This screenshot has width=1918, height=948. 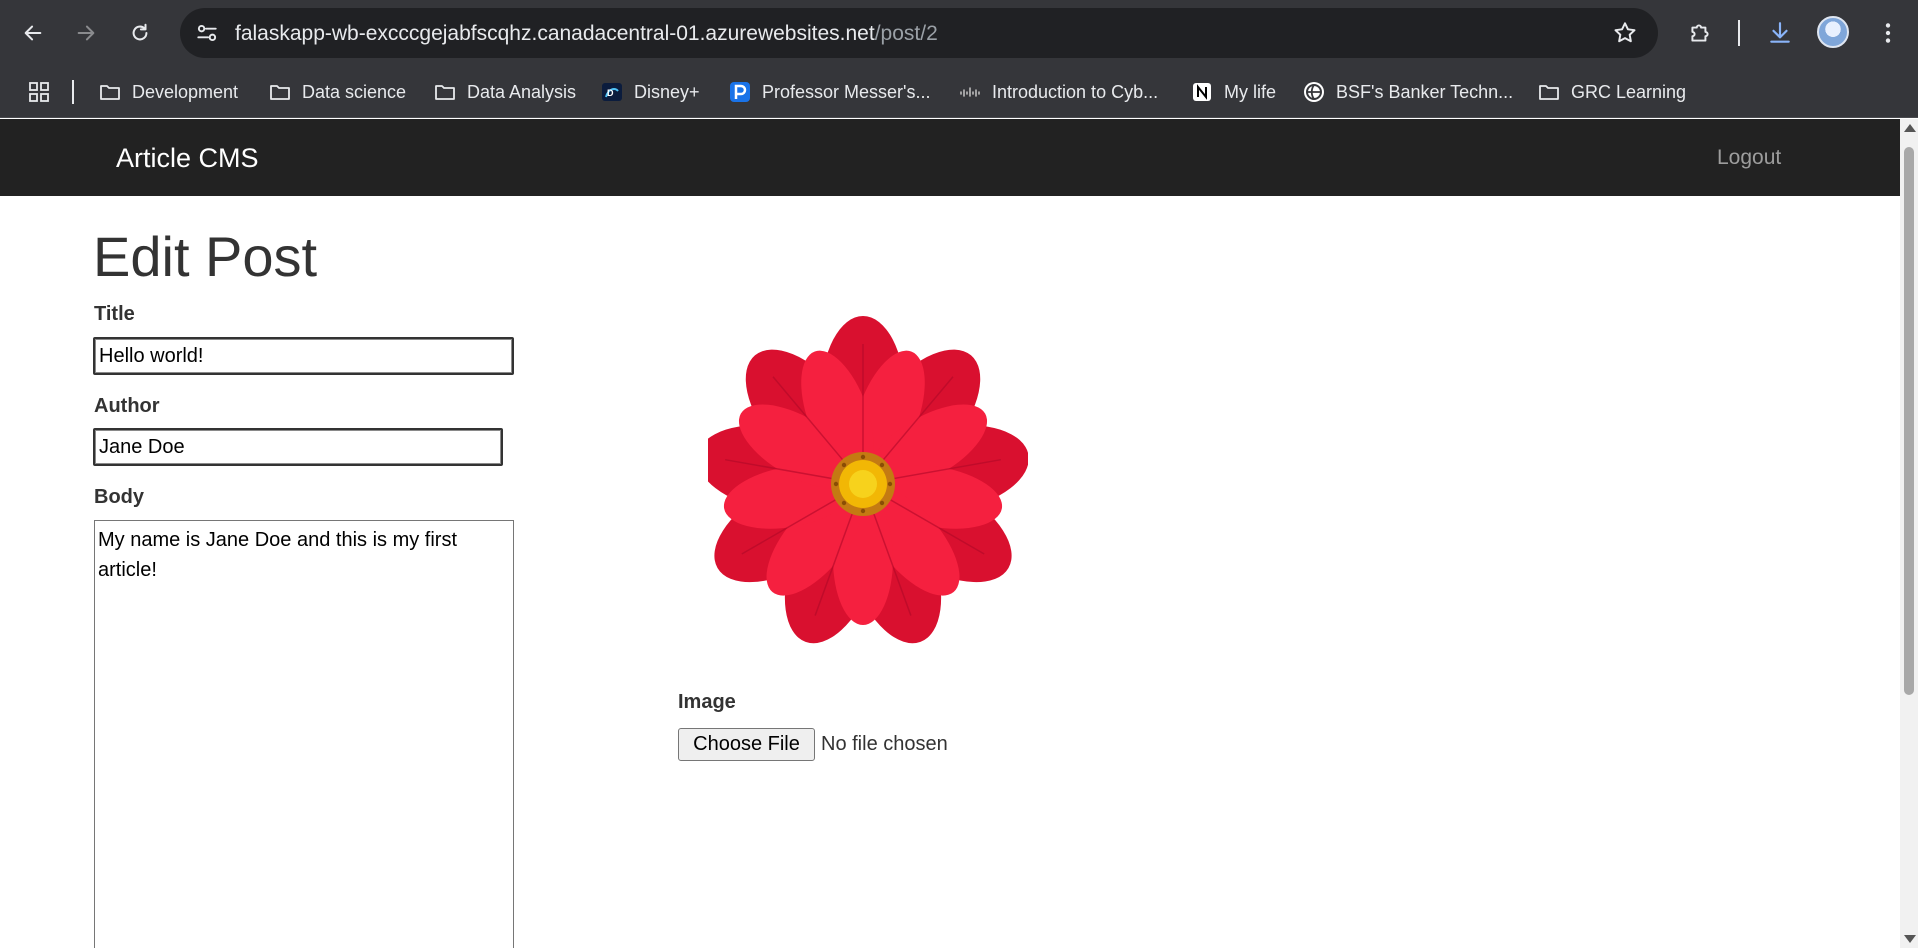 I want to click on scroll-up-arrow-icon, so click(x=1910, y=128).